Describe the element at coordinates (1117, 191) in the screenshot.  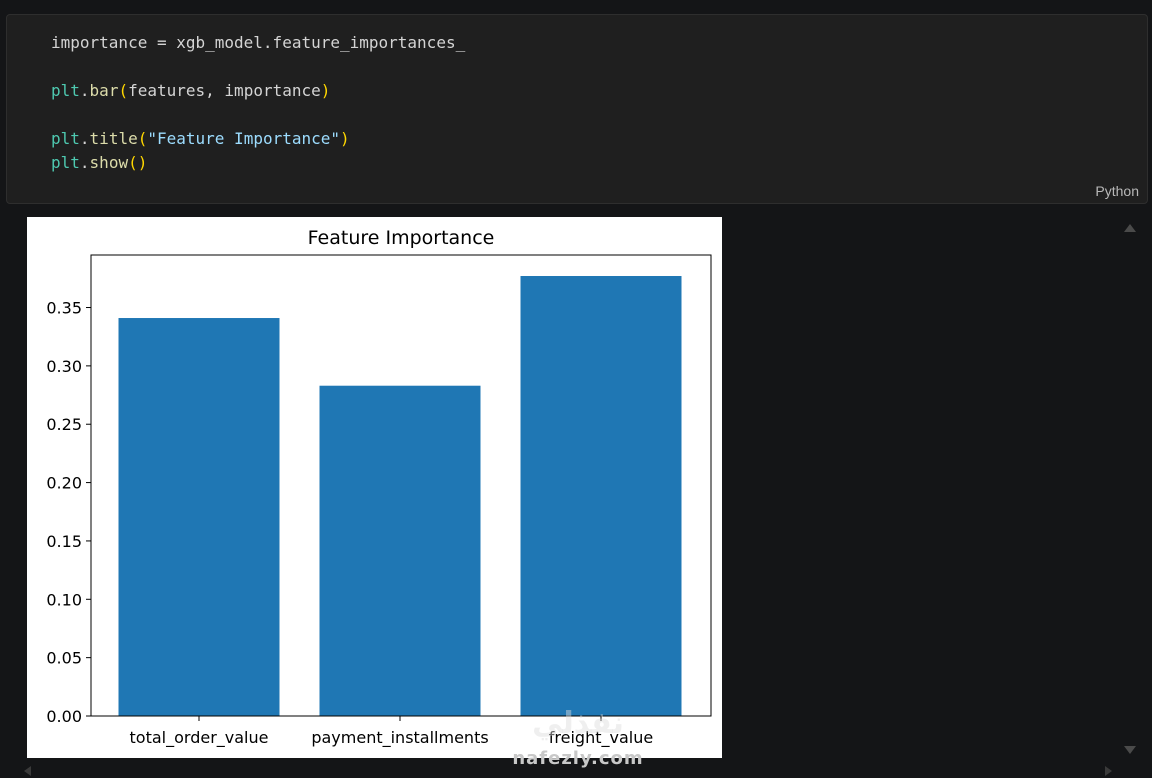
I see `language-label: Python` at that location.